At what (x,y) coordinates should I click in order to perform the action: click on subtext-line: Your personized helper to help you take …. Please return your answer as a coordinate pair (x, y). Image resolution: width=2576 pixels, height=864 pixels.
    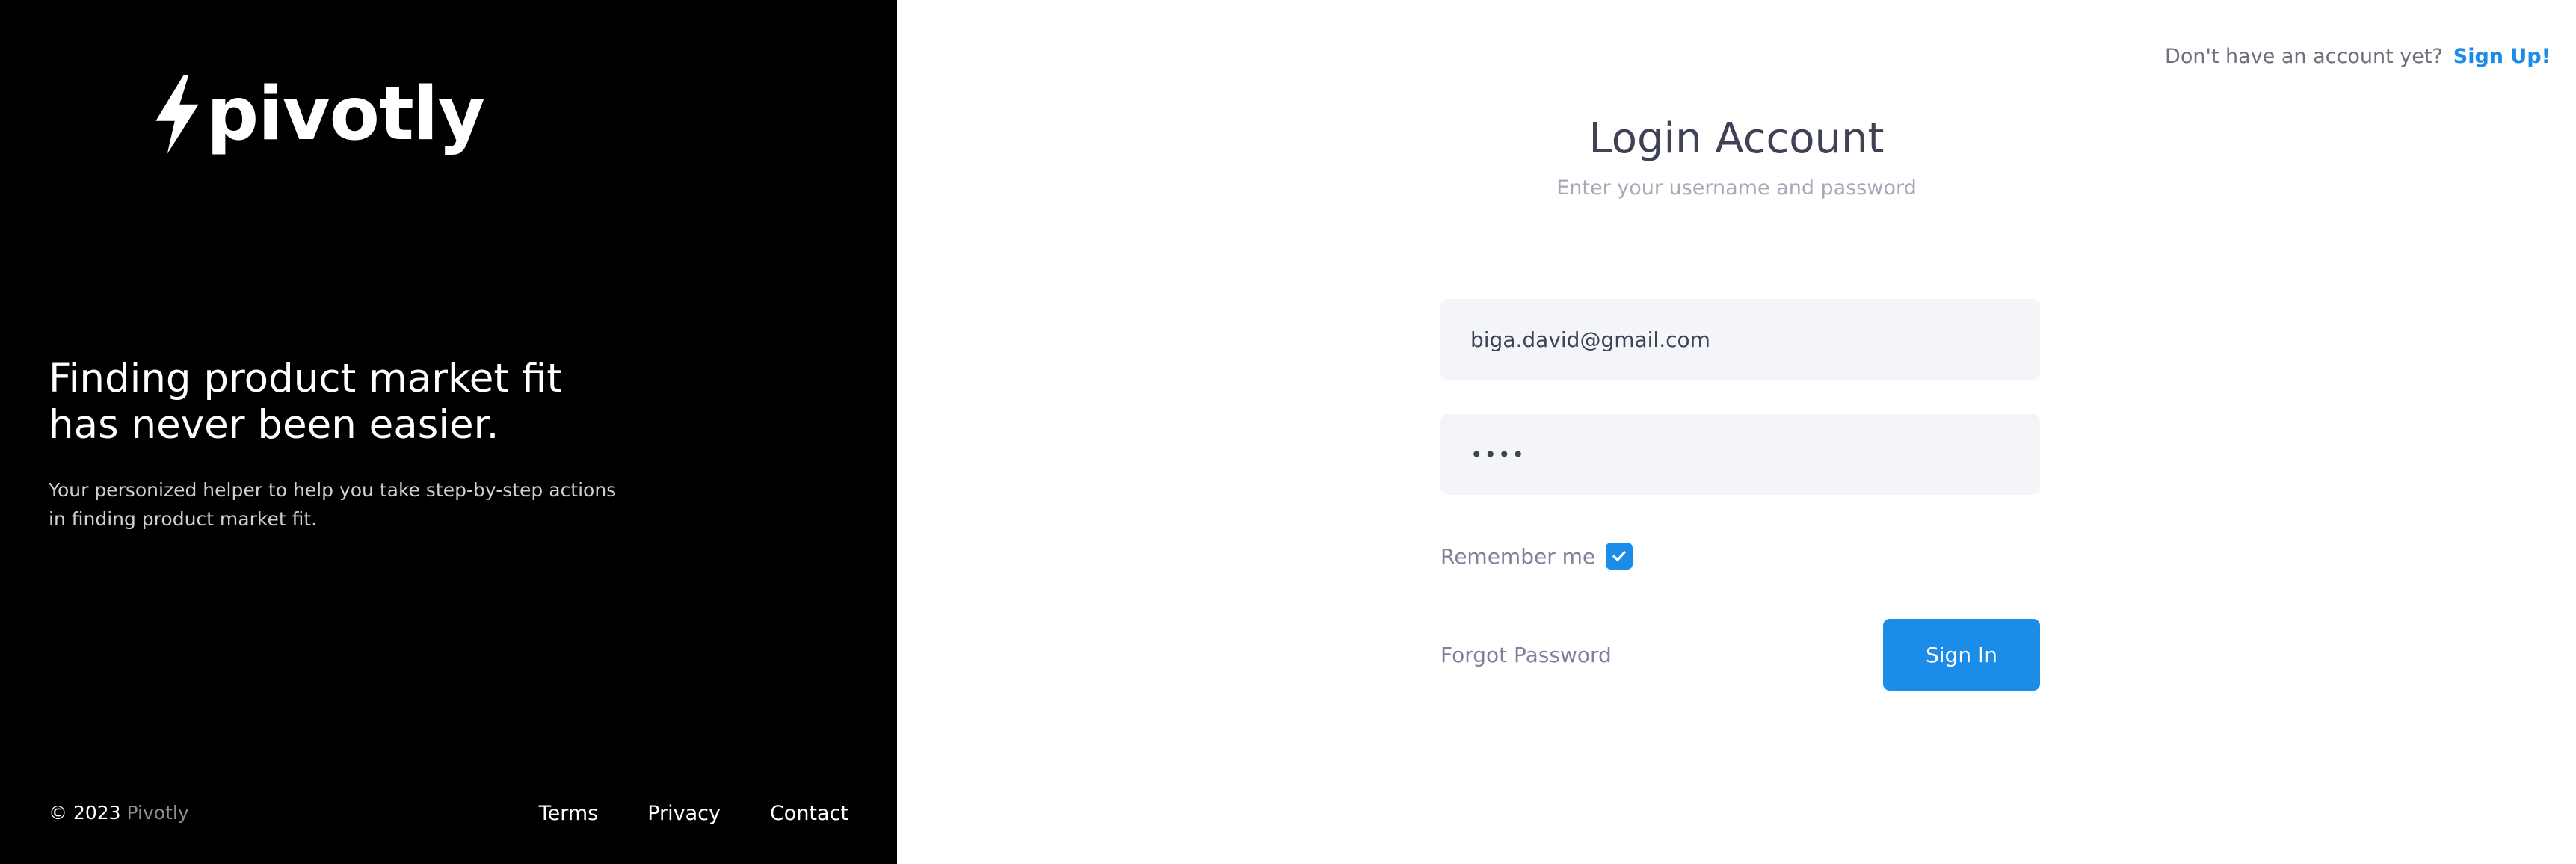
    Looking at the image, I should click on (333, 490).